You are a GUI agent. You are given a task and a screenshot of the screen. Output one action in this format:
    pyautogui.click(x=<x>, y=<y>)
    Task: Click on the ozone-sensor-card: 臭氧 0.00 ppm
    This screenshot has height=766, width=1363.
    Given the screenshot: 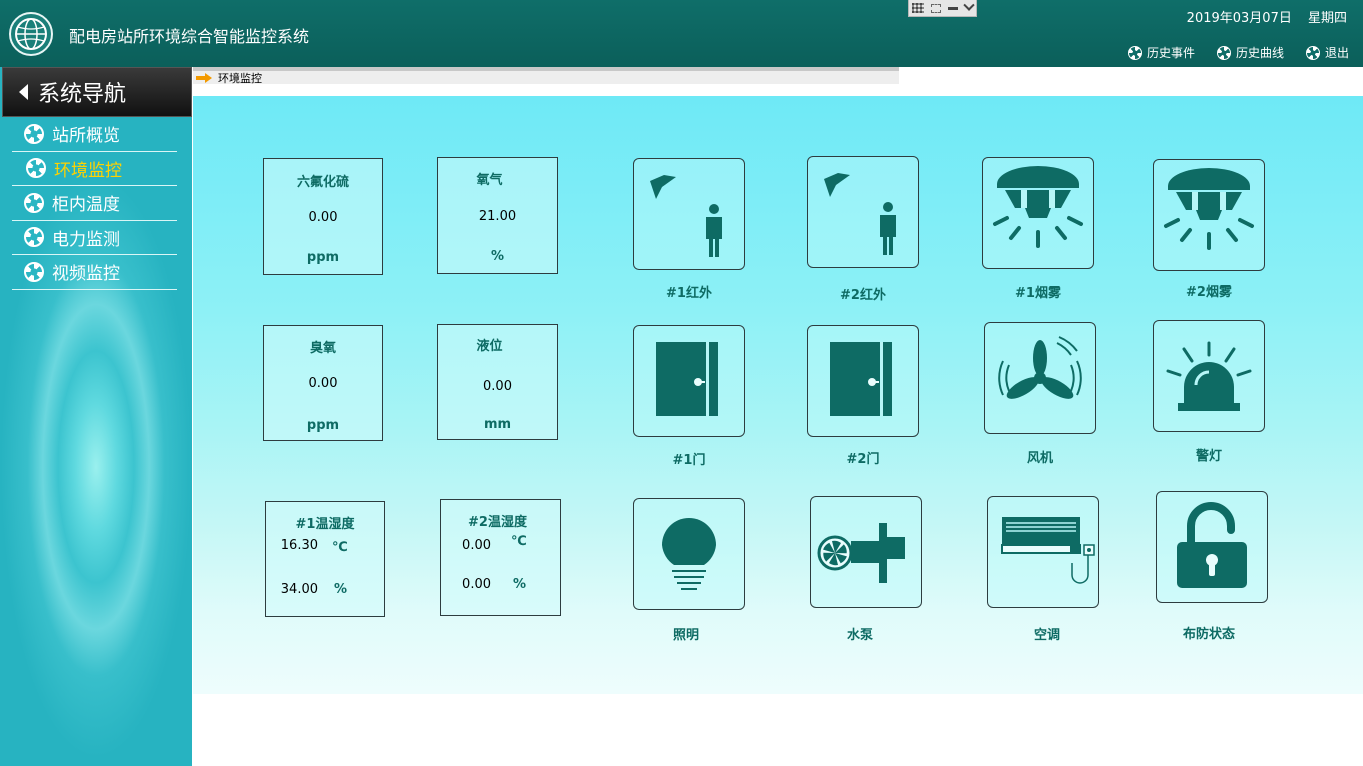 What is the action you would take?
    pyautogui.click(x=323, y=383)
    